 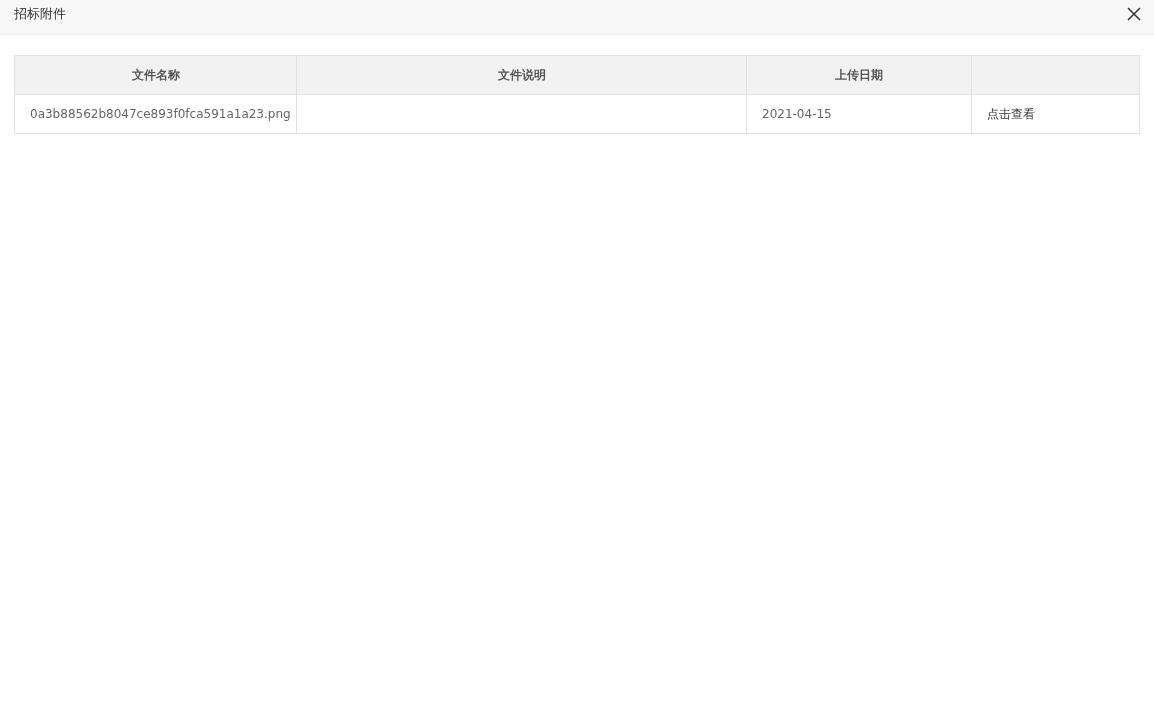 What do you see at coordinates (522, 75) in the screenshot?
I see `column-header: 文件说明` at bounding box center [522, 75].